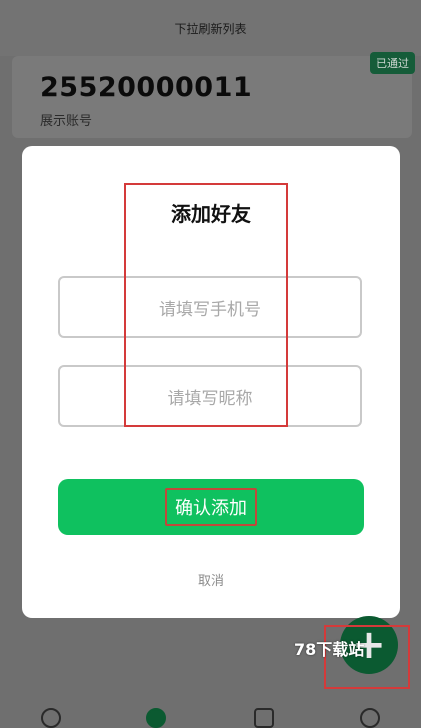 The height and width of the screenshot is (728, 421). I want to click on phone-input: 请填写手机号, so click(210, 307).